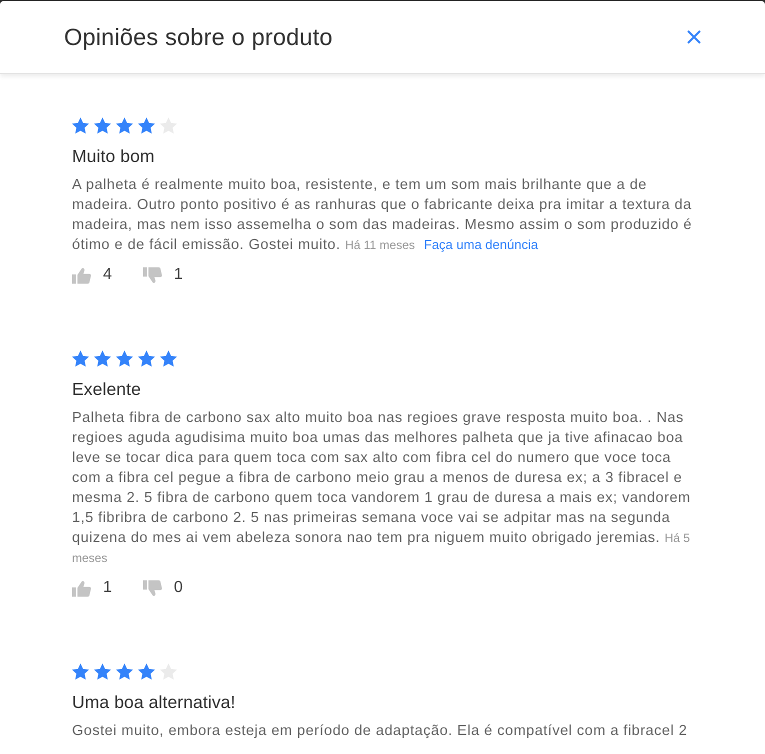  I want to click on dislike-button: 1, so click(162, 275).